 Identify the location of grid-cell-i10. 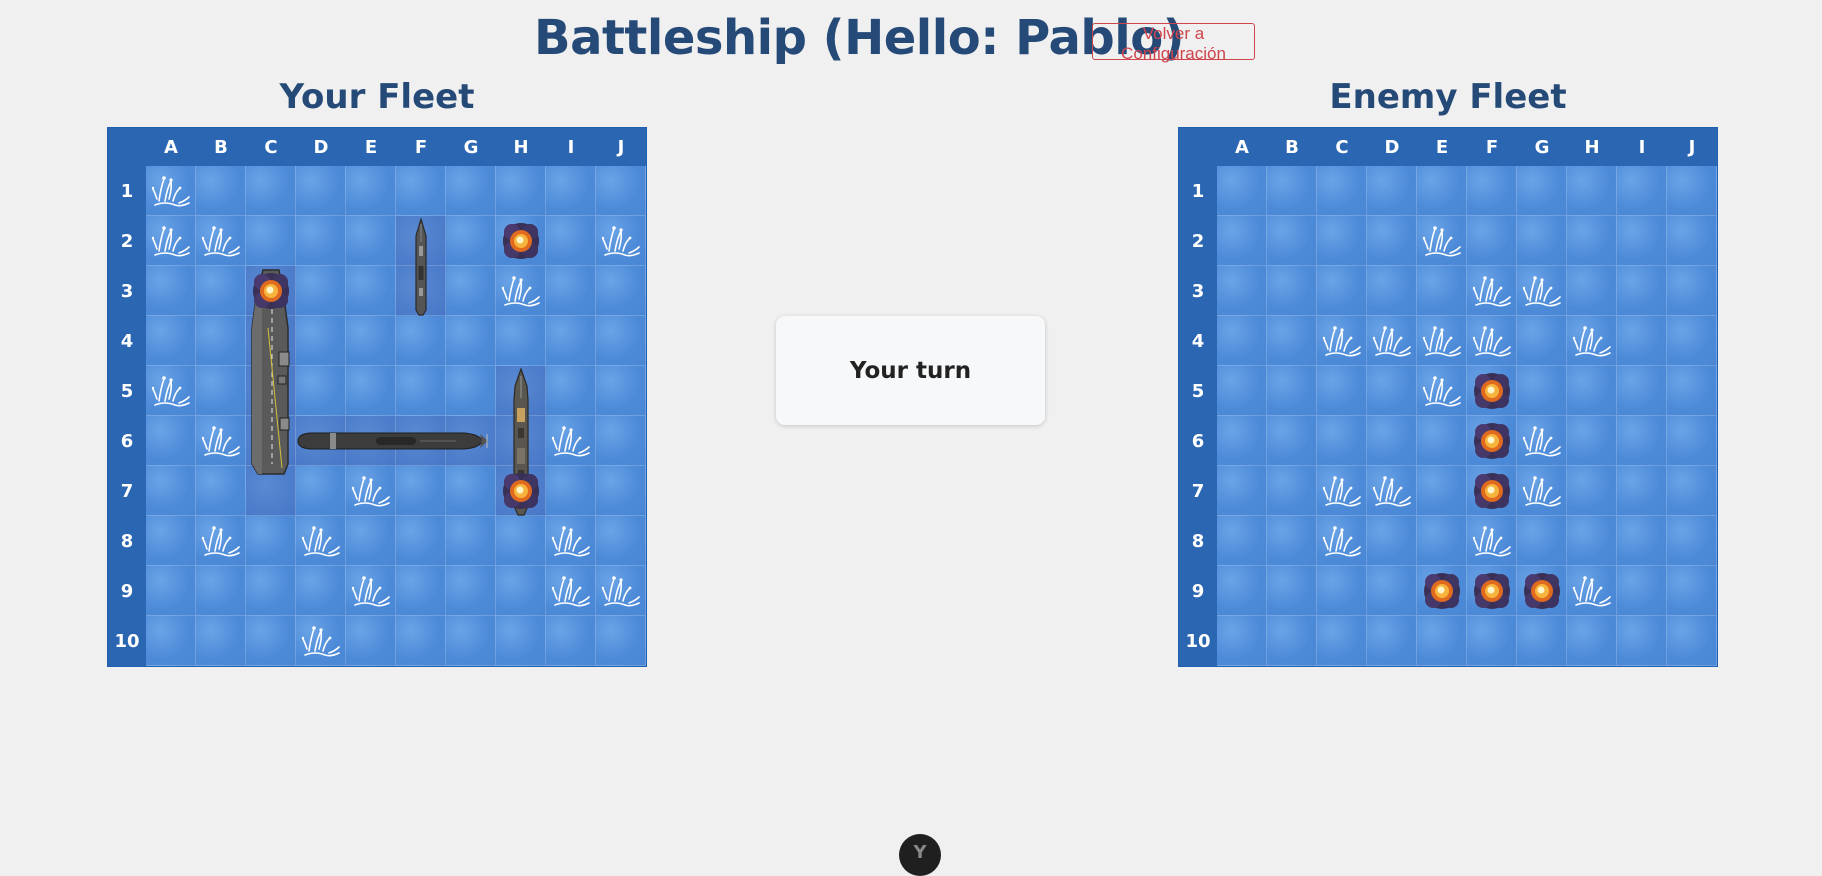
(1642, 641).